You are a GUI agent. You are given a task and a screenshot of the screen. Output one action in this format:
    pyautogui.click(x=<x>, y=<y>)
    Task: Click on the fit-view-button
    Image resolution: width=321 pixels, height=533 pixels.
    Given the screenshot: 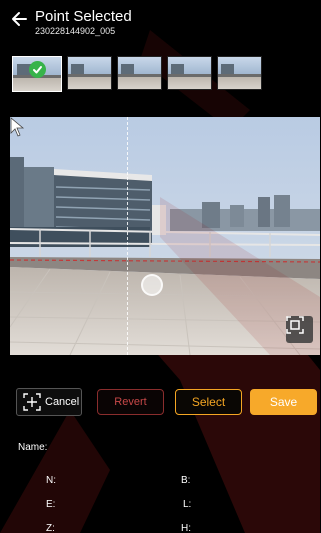 What is the action you would take?
    pyautogui.click(x=299, y=329)
    